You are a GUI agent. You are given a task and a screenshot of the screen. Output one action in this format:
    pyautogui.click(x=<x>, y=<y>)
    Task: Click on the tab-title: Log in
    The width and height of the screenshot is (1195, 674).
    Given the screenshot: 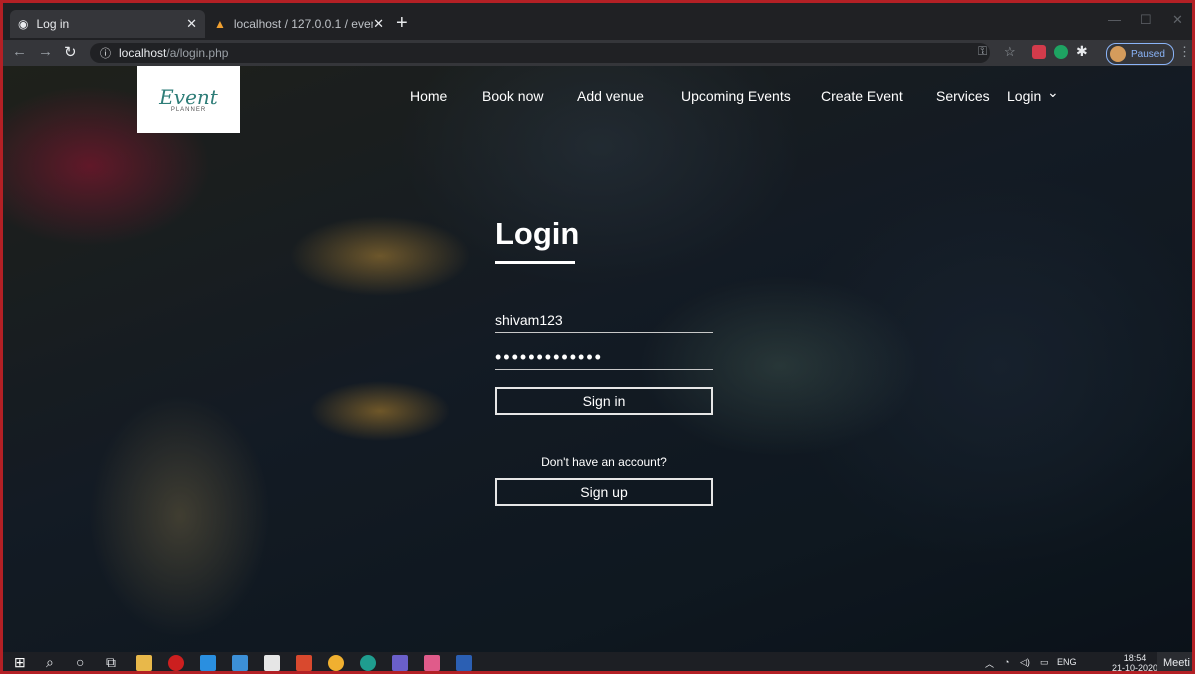 What is the action you would take?
    pyautogui.click(x=53, y=24)
    